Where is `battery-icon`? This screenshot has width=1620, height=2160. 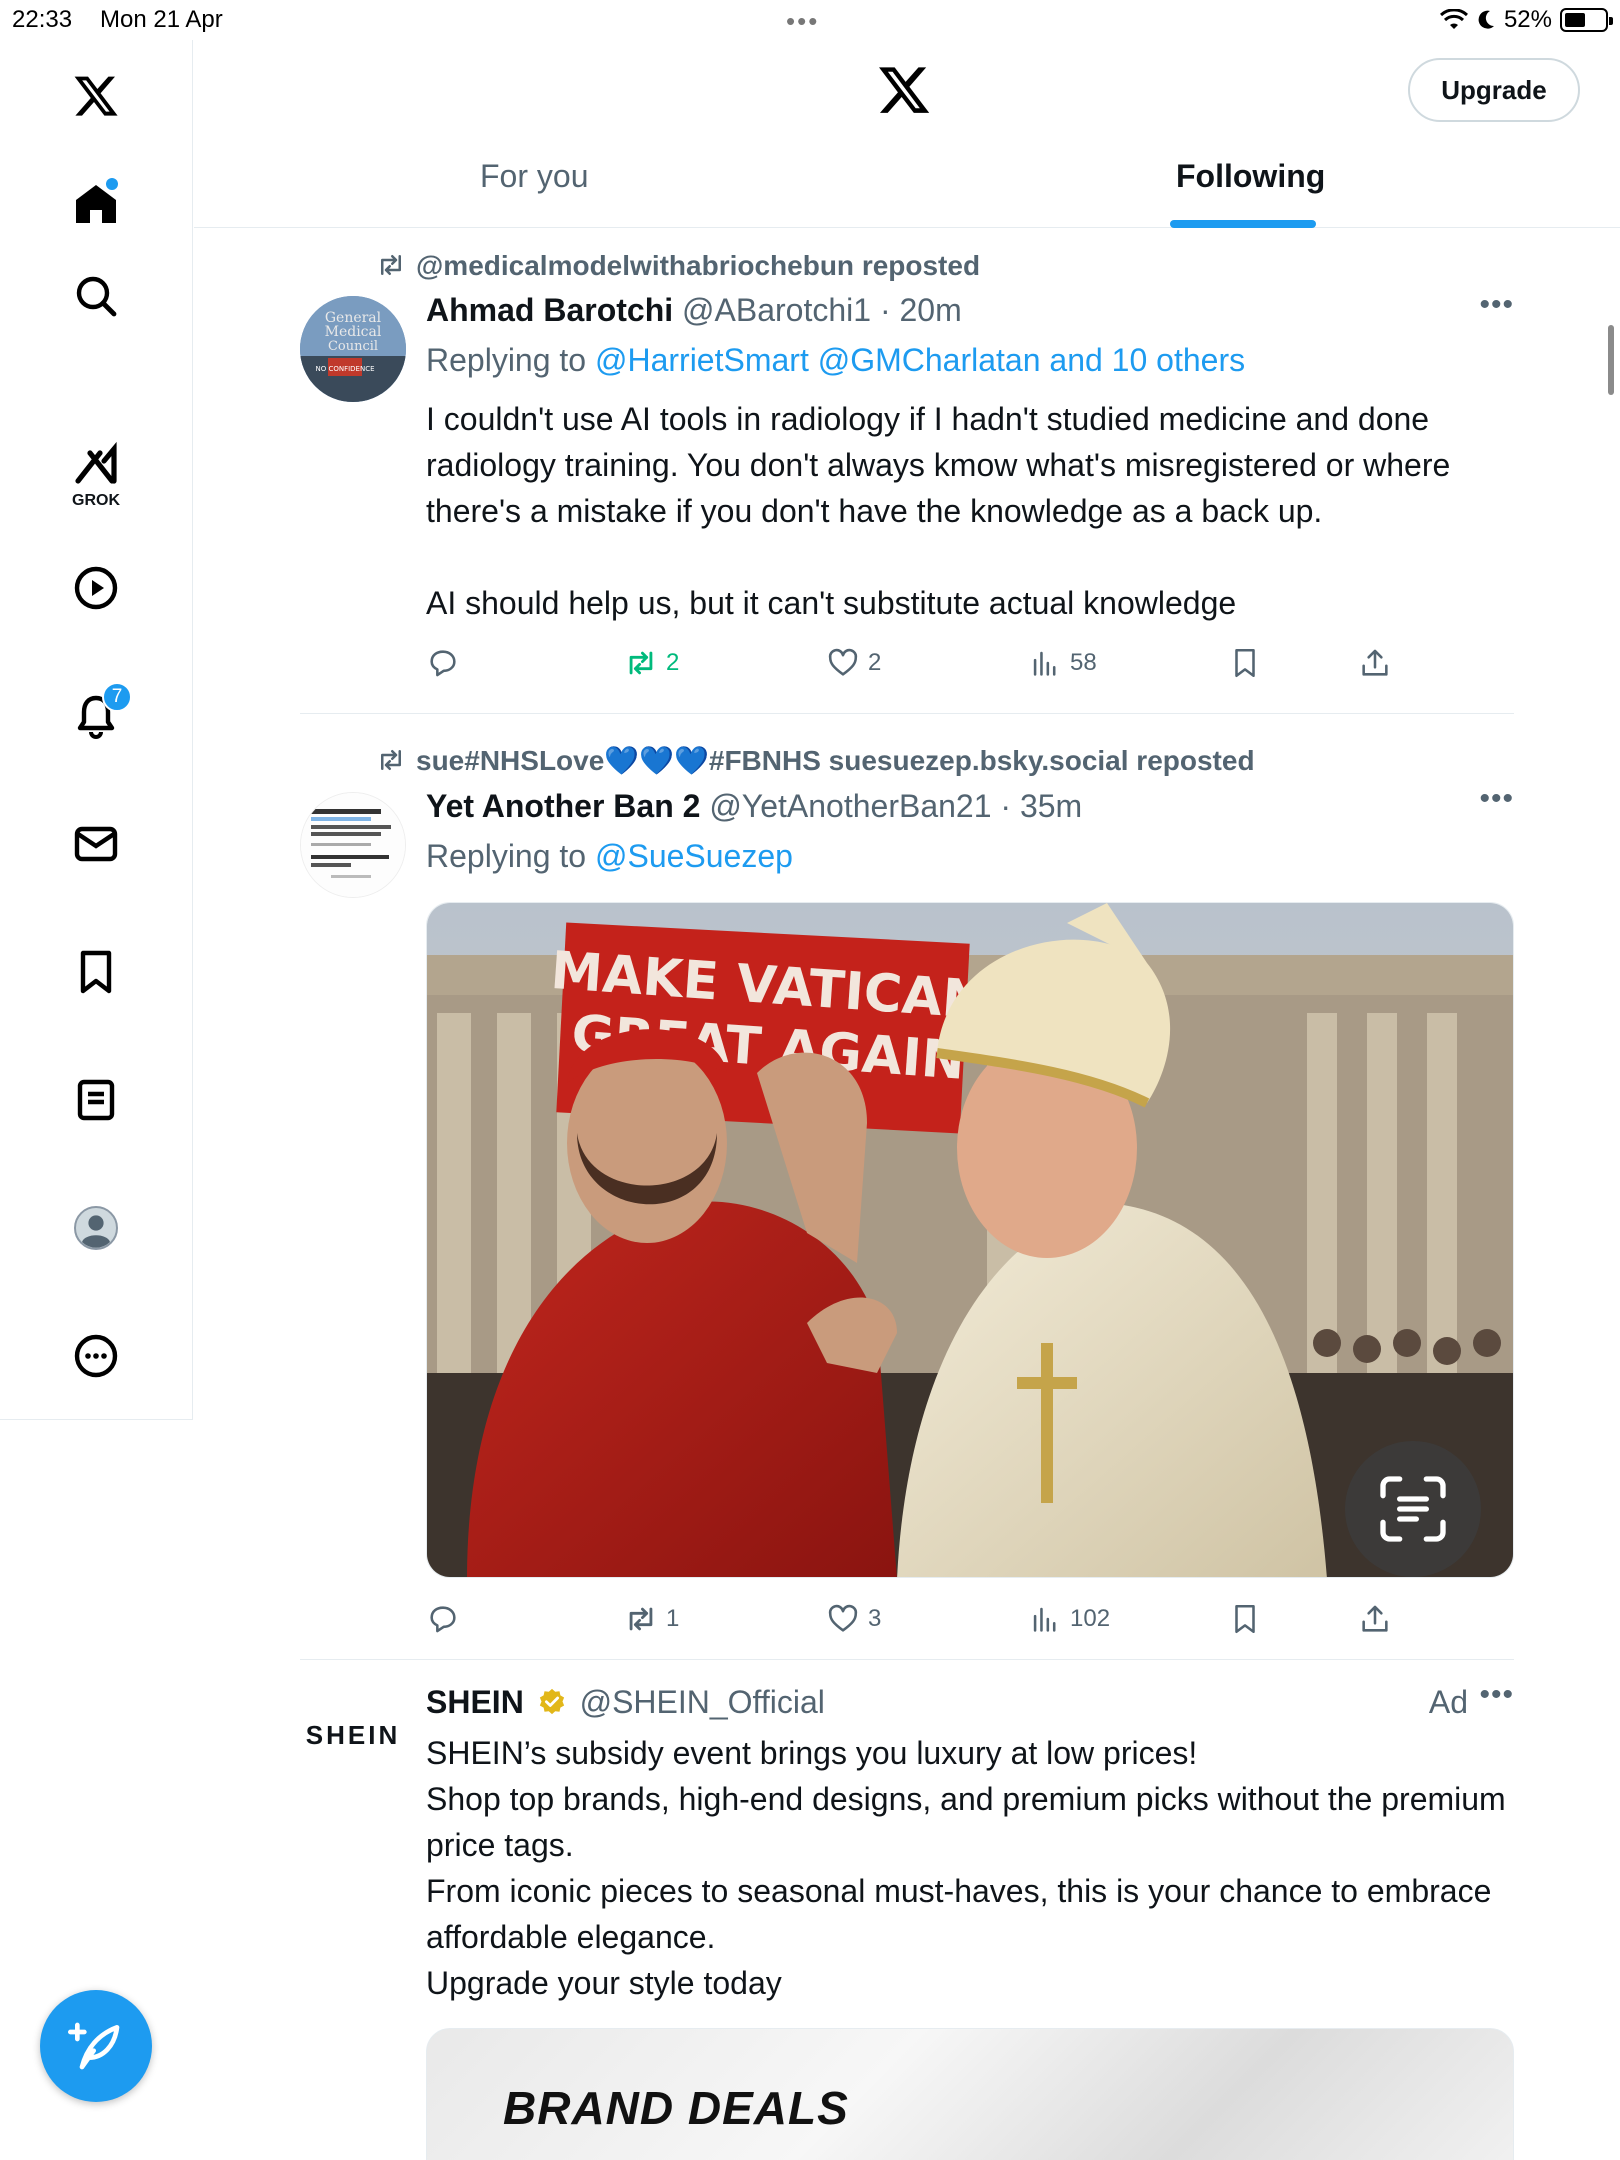
battery-icon is located at coordinates (1586, 20).